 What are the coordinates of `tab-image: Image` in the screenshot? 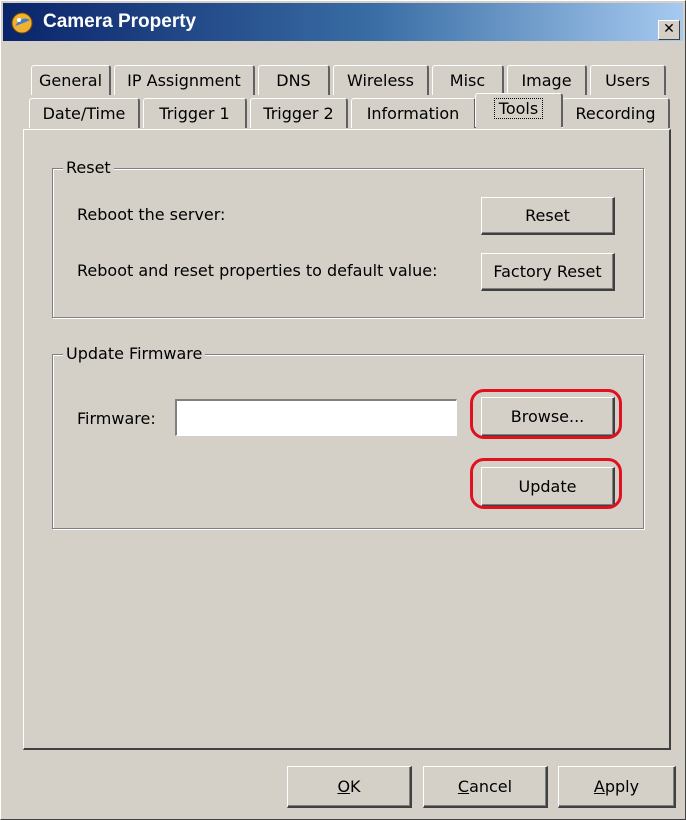 It's located at (547, 80).